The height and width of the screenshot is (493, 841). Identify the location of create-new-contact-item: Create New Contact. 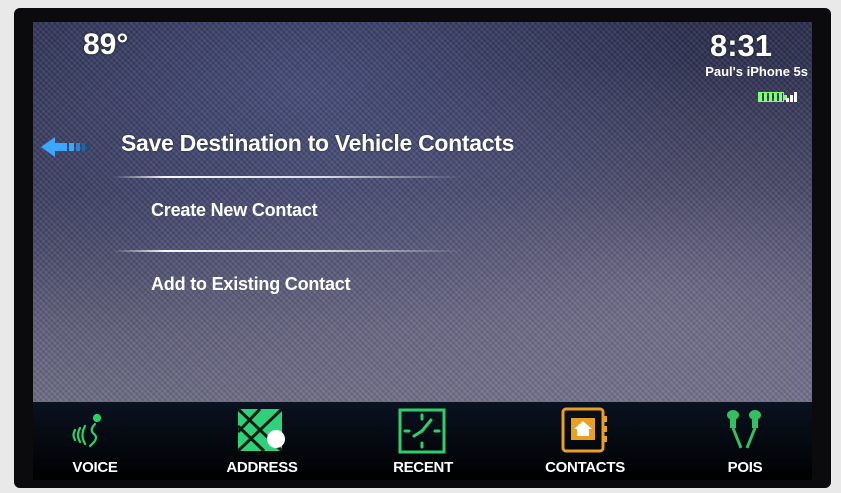
(234, 210).